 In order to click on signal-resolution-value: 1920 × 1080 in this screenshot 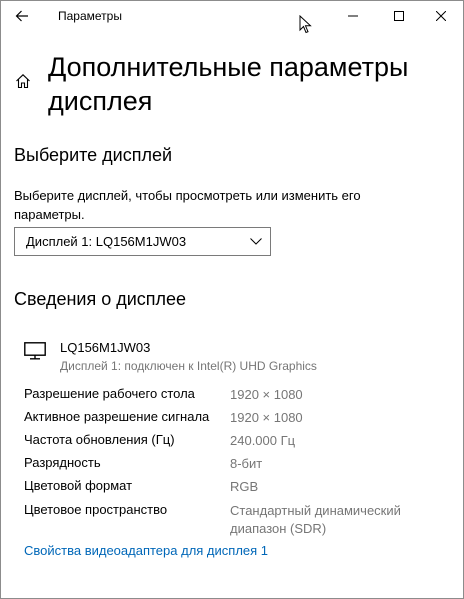, I will do `click(266, 417)`.